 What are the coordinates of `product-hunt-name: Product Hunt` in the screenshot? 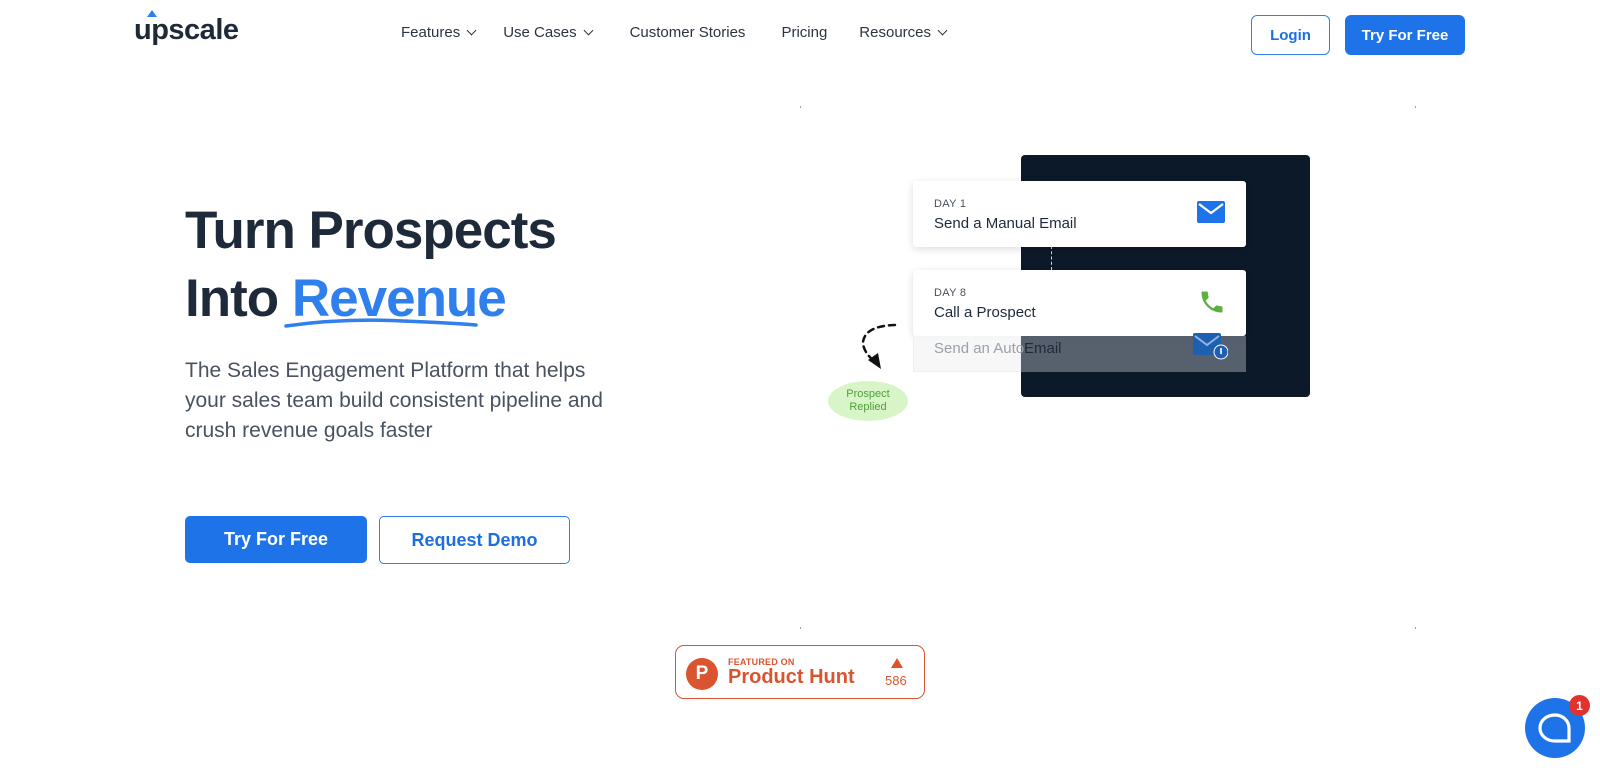 It's located at (791, 677).